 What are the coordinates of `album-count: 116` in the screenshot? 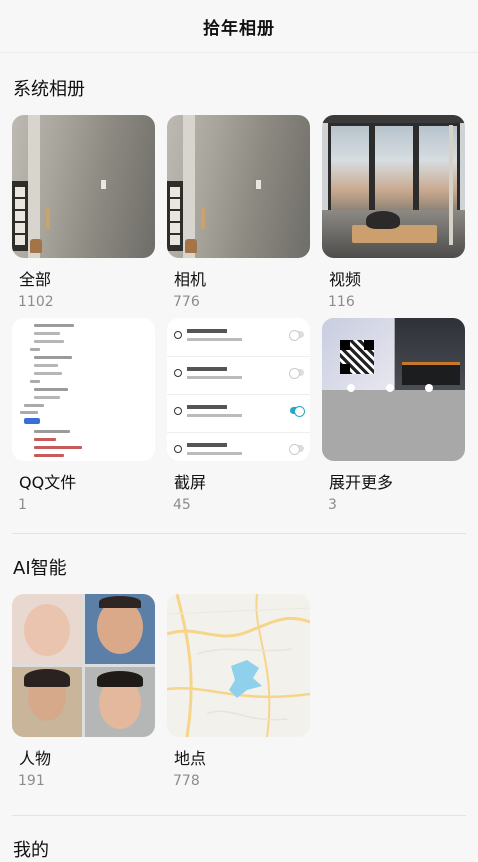 It's located at (341, 302).